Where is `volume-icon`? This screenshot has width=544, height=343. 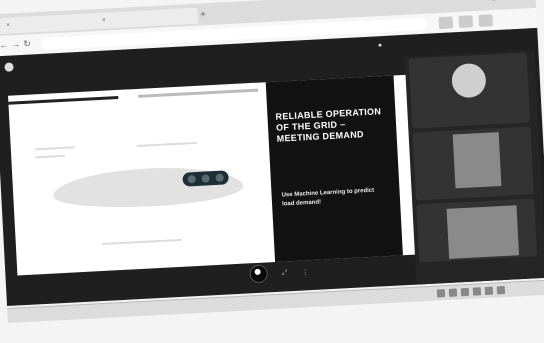
volume-icon is located at coordinates (489, 291).